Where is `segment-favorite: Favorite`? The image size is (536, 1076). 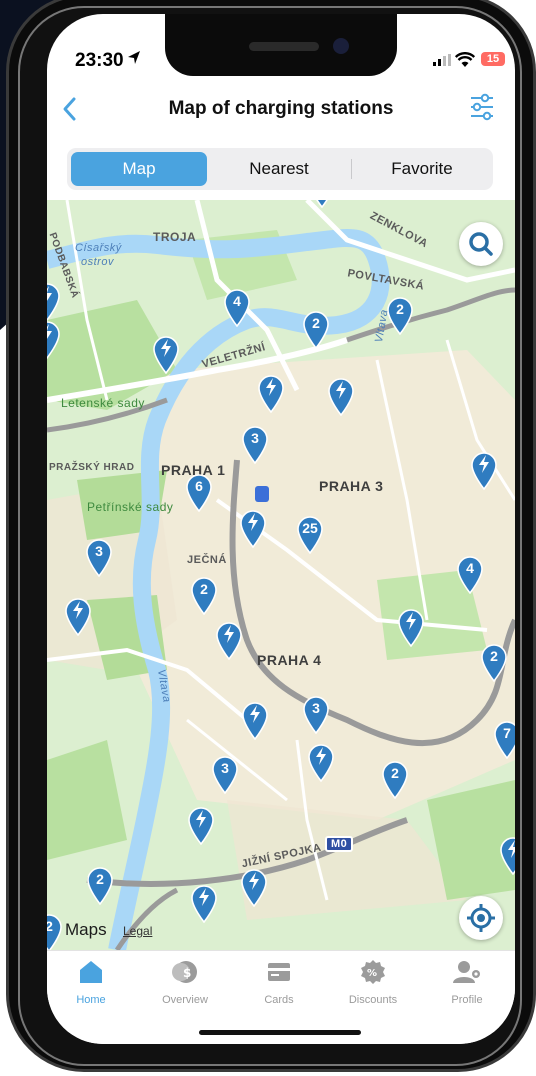
segment-favorite: Favorite is located at coordinates (422, 169).